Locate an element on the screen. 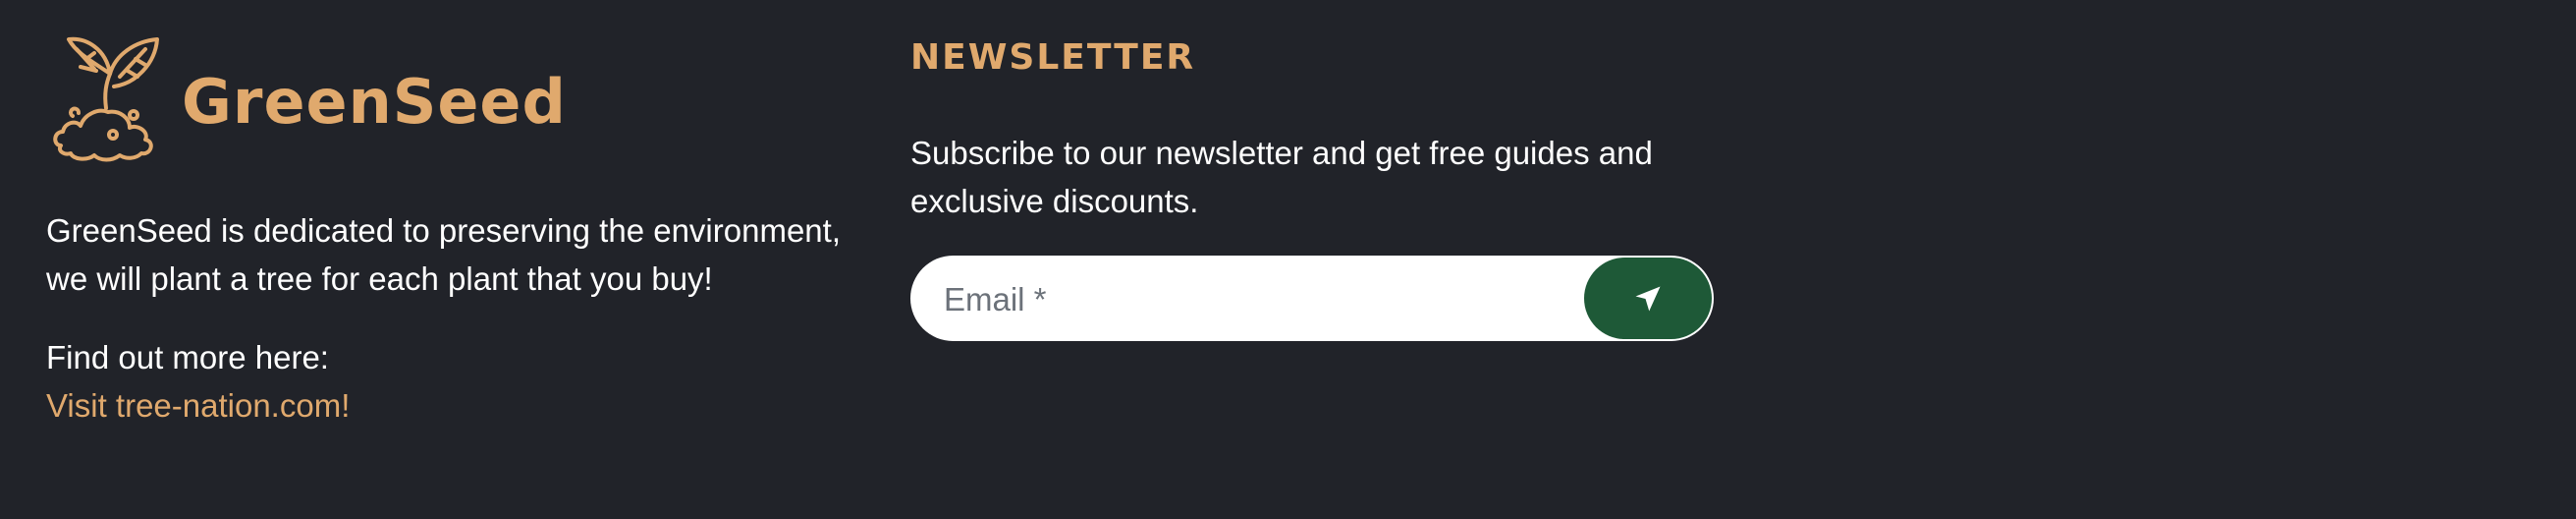 The height and width of the screenshot is (519, 2576). newsletter-form is located at coordinates (1312, 299).